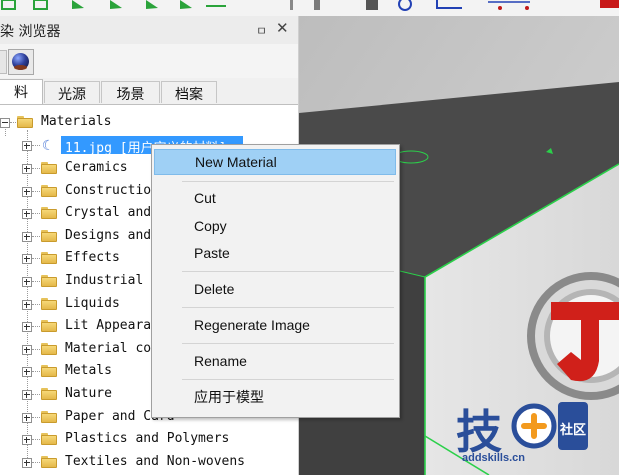 The height and width of the screenshot is (475, 619). What do you see at coordinates (275, 361) in the screenshot?
I see `menu-item-rename: Rename` at bounding box center [275, 361].